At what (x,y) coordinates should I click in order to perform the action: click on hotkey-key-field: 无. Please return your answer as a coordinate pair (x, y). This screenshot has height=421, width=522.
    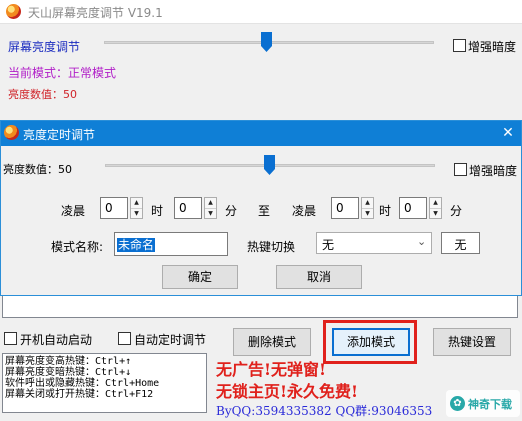
    Looking at the image, I should click on (460, 243).